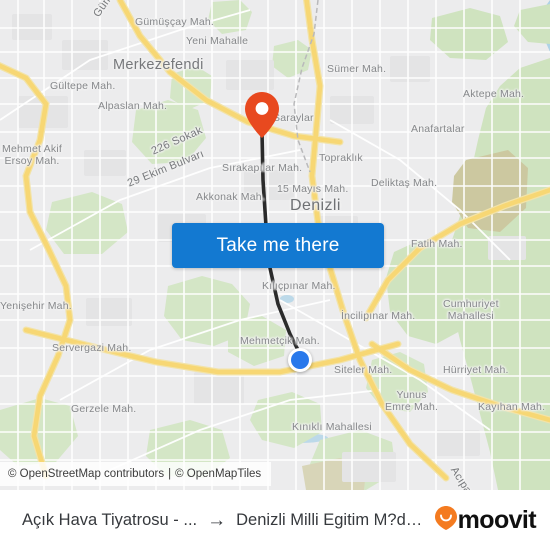  Describe the element at coordinates (217, 520) in the screenshot. I see `arrow-right-icon: →` at that location.